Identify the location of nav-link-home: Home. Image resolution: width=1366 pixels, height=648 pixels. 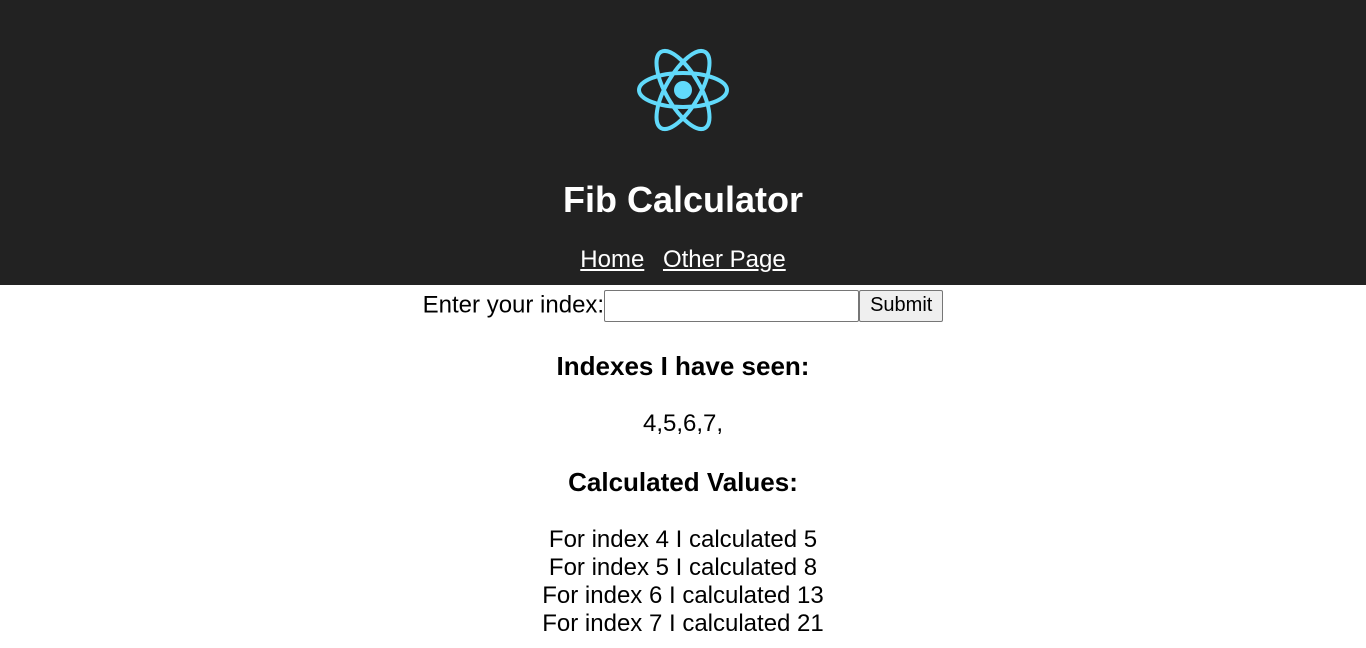
(612, 259).